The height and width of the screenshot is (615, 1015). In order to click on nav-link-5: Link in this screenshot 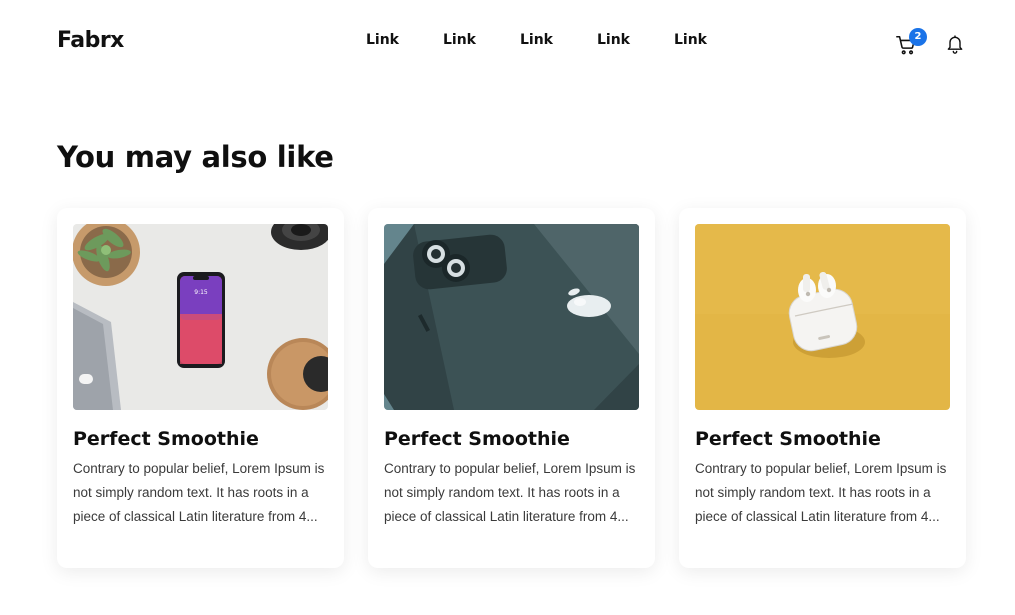, I will do `click(690, 40)`.